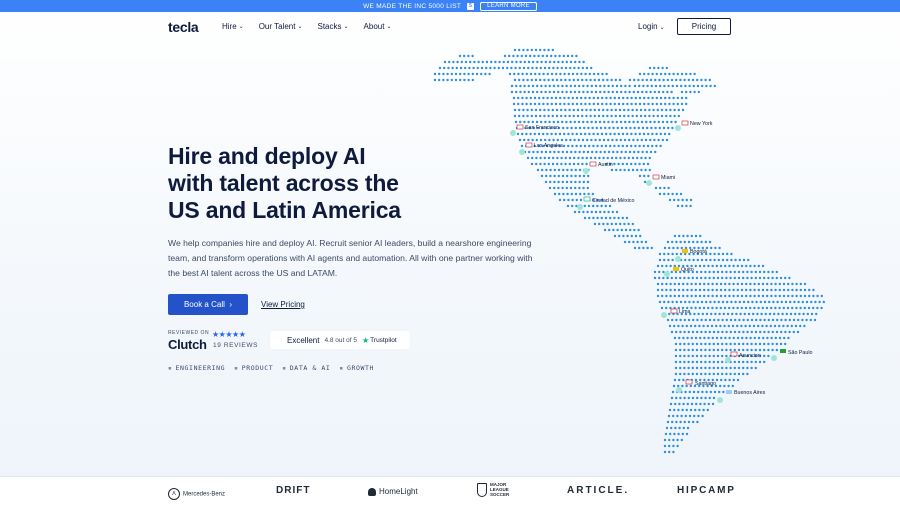 The width and height of the screenshot is (900, 506). Describe the element at coordinates (340, 340) in the screenshot. I see `trustpilot-badge: Excellent 4.8 out of 5 ★ Trustpilot` at that location.